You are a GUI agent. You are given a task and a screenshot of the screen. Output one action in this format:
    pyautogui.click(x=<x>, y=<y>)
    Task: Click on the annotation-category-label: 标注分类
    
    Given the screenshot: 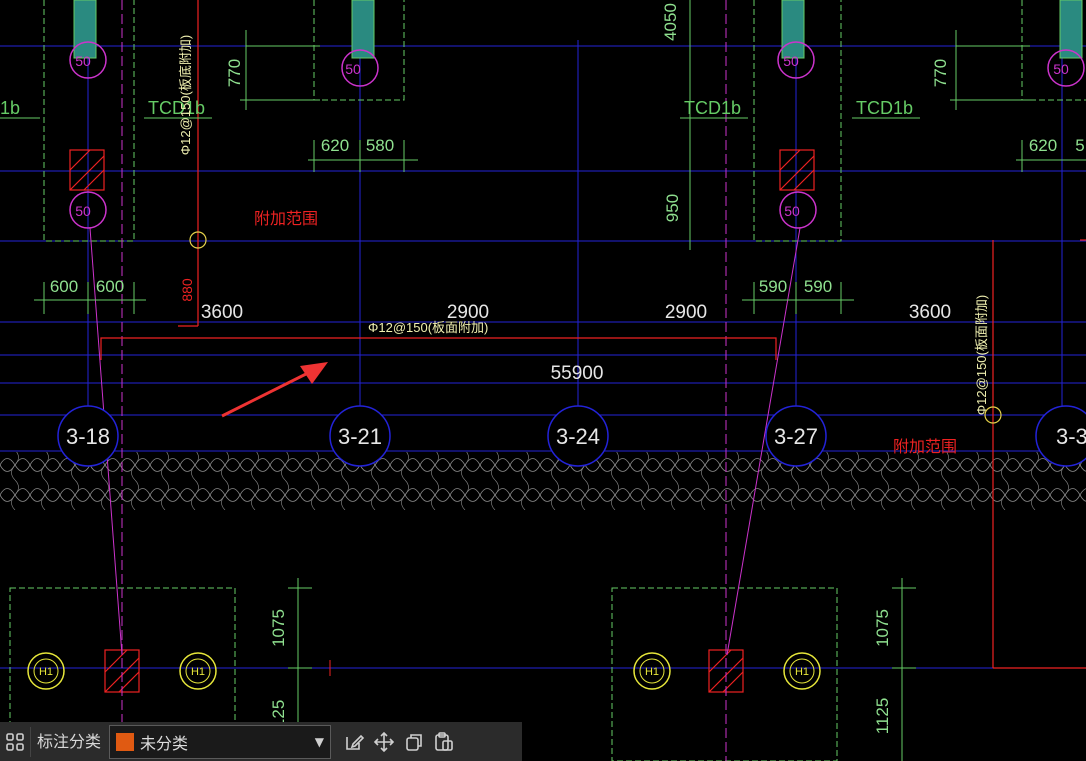 What is the action you would take?
    pyautogui.click(x=69, y=741)
    